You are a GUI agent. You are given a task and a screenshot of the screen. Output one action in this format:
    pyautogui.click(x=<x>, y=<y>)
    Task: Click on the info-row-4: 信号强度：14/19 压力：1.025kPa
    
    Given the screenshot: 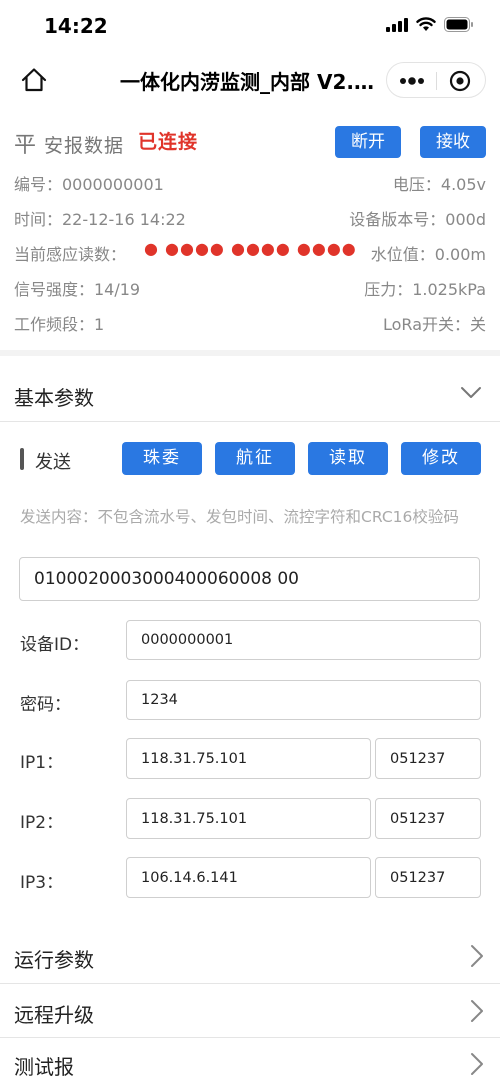 What is the action you would take?
    pyautogui.click(x=250, y=289)
    